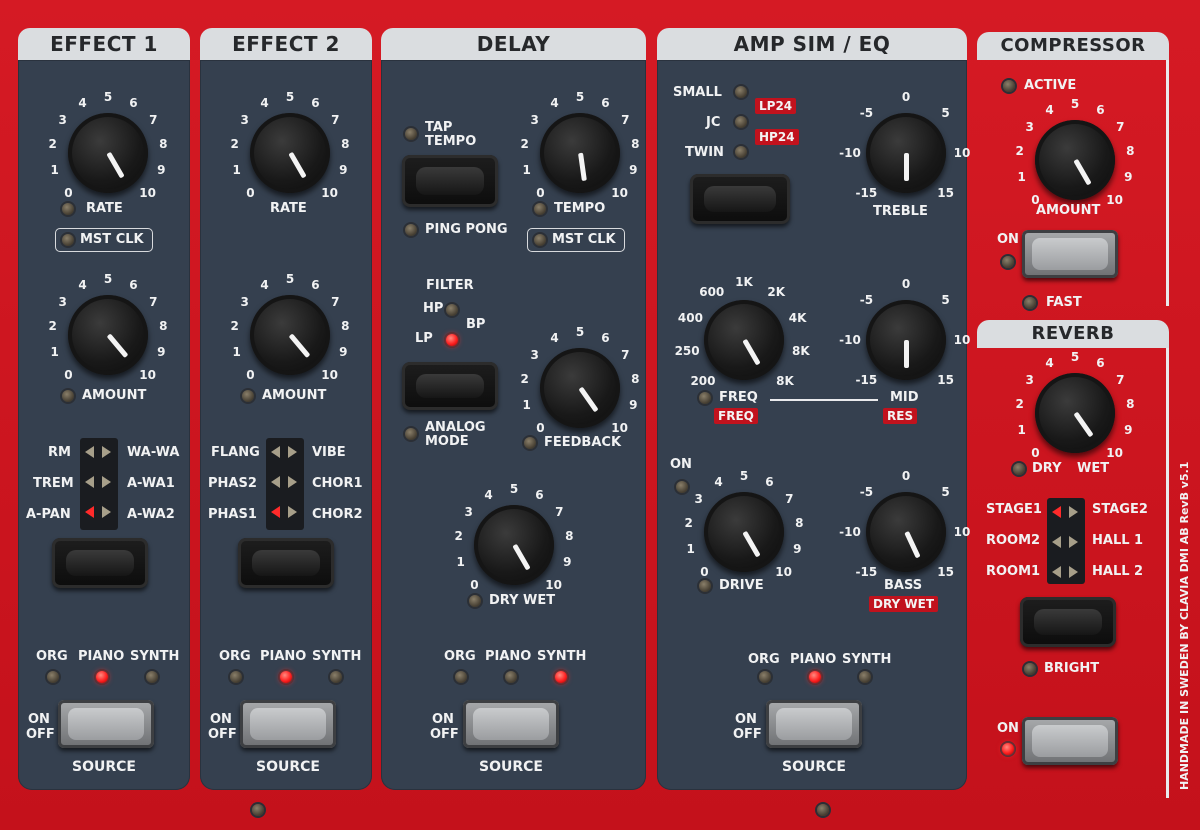 Image resolution: width=1200 pixels, height=830 pixels. I want to click on delay-tap-tempo-button, so click(450, 181).